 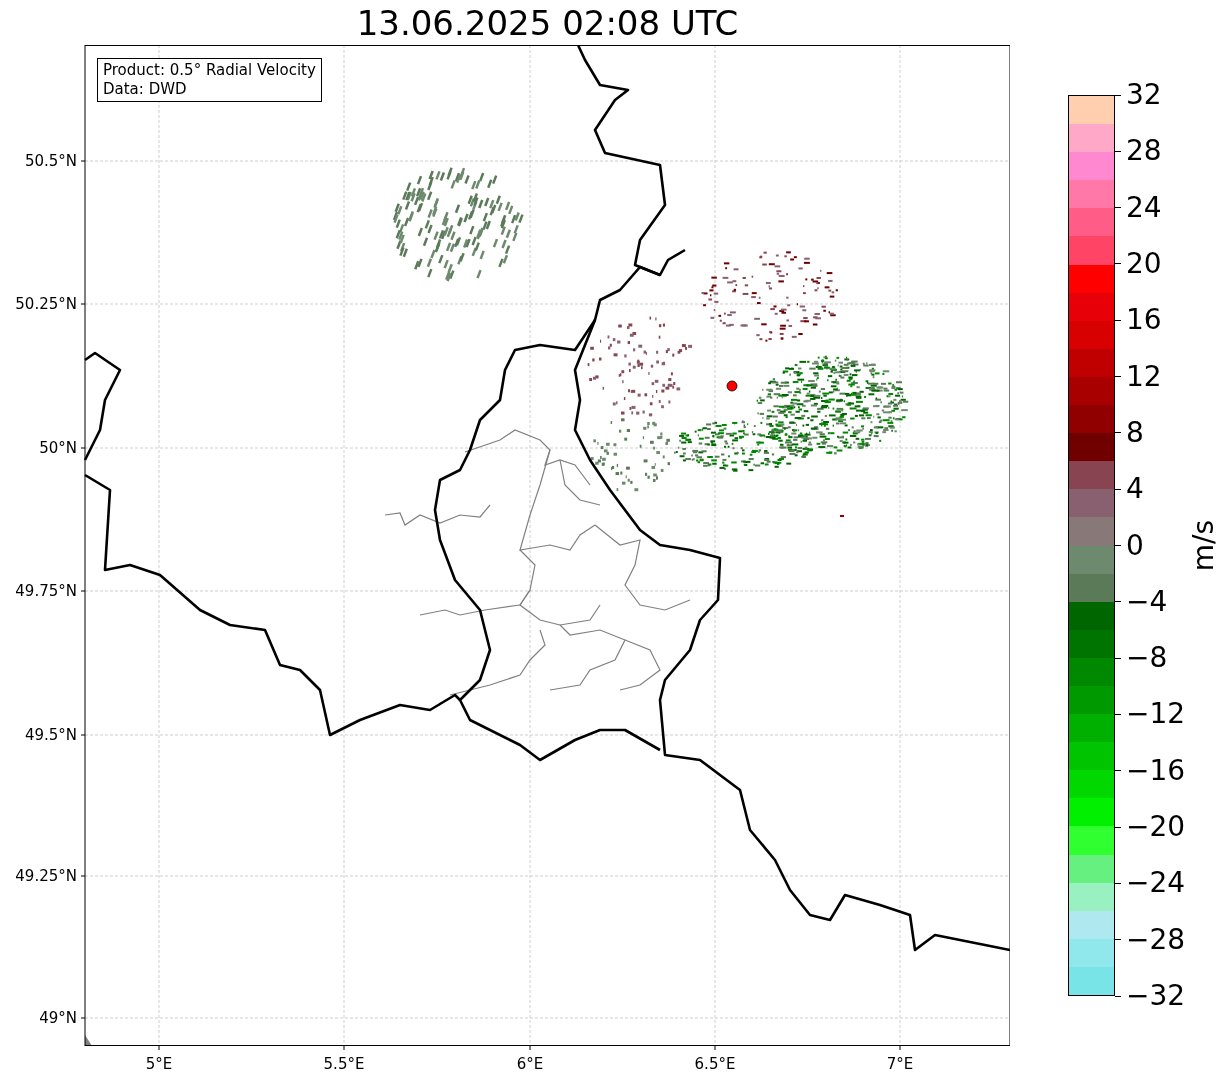 What do you see at coordinates (715, 1064) in the screenshot?
I see `longitude-label: 6.5°E` at bounding box center [715, 1064].